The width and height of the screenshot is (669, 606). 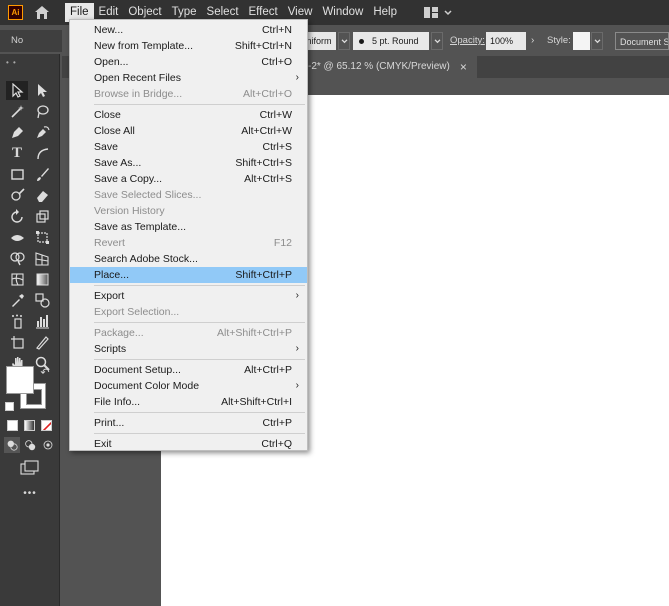 What do you see at coordinates (109, 243) in the screenshot?
I see `menu-item-label: Revert` at bounding box center [109, 243].